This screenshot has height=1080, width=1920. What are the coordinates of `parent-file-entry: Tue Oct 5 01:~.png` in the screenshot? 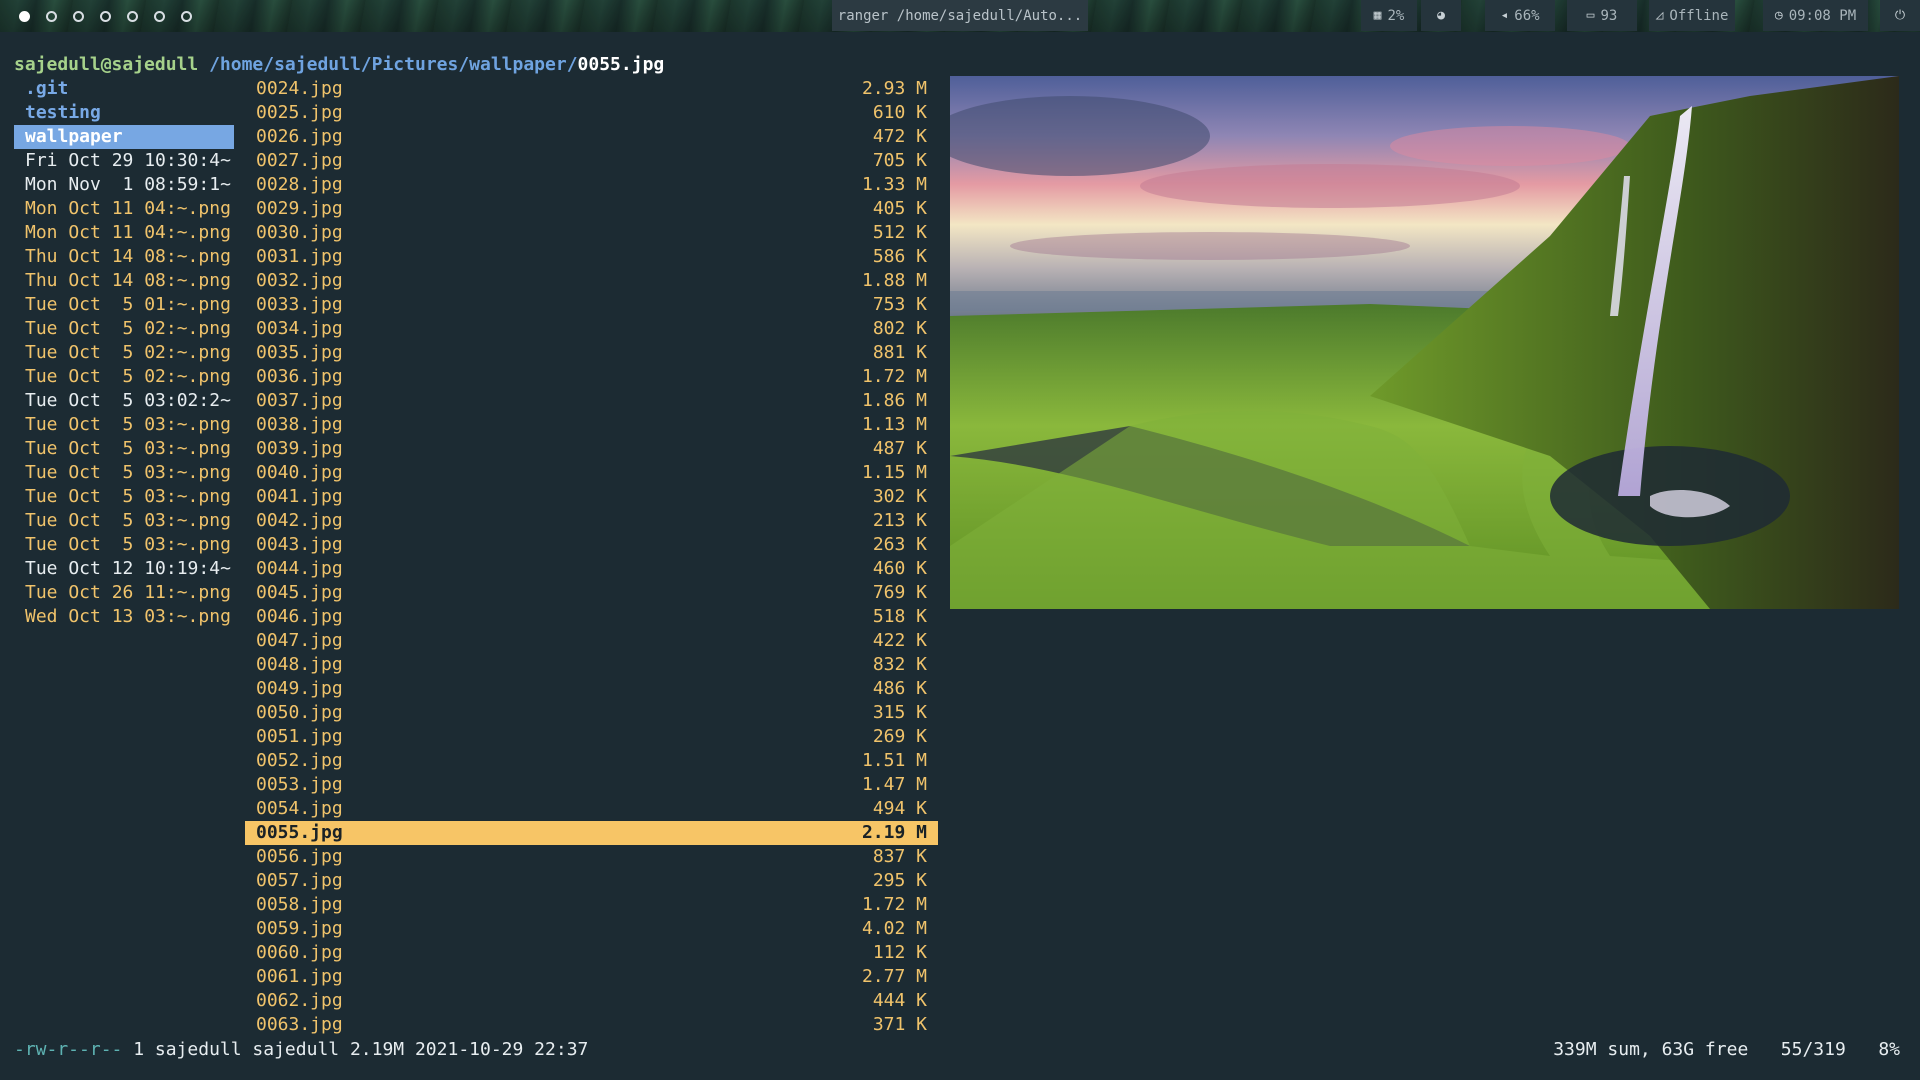 It's located at (124, 305).